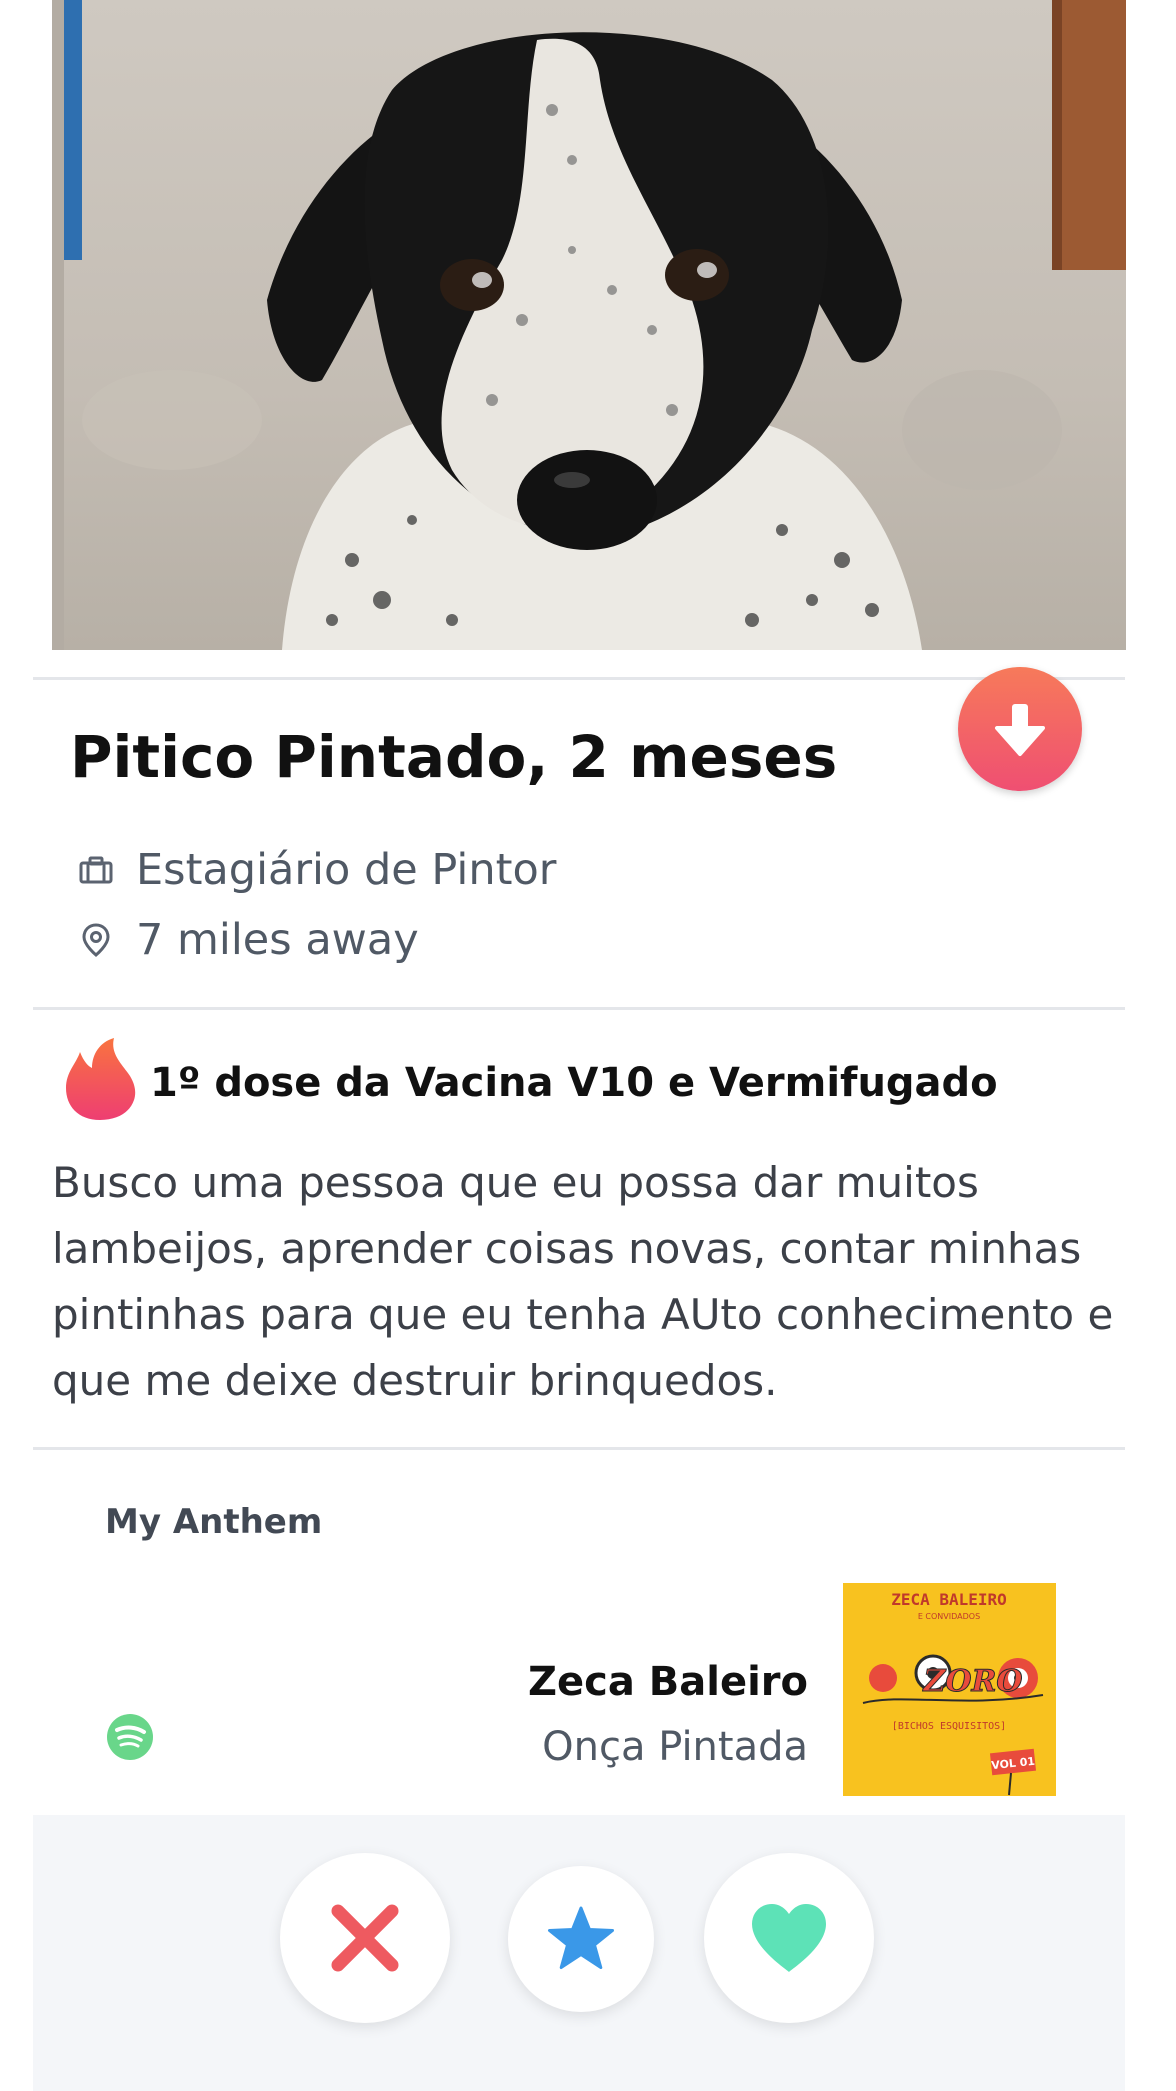 The width and height of the screenshot is (1176, 2091). I want to click on anthem-song: Onça Pintada, so click(675, 1747).